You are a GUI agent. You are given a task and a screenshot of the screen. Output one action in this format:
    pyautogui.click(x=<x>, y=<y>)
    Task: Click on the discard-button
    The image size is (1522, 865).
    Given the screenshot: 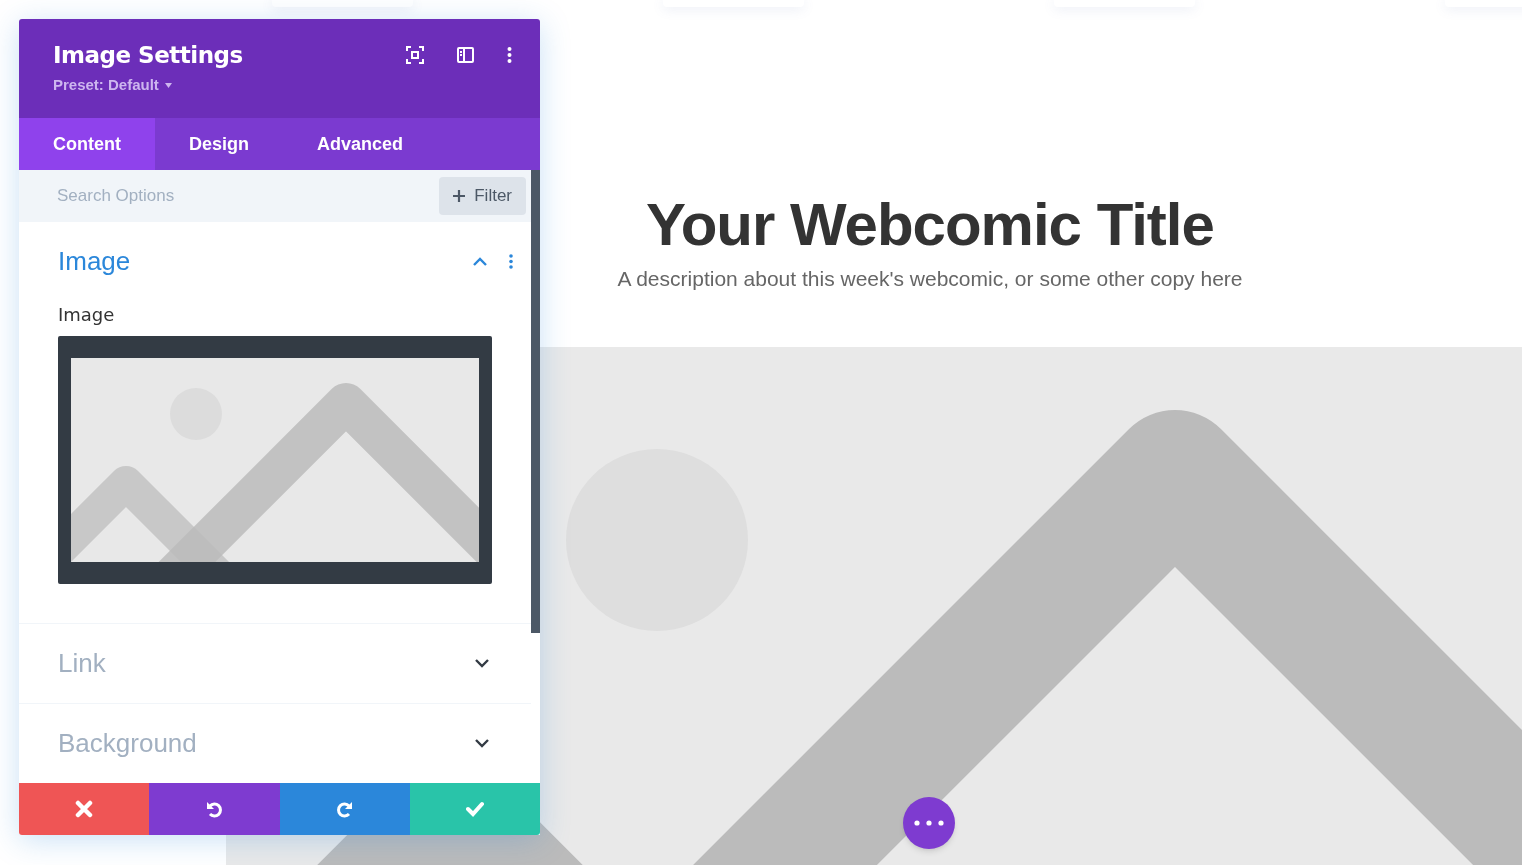 What is the action you would take?
    pyautogui.click(x=84, y=809)
    